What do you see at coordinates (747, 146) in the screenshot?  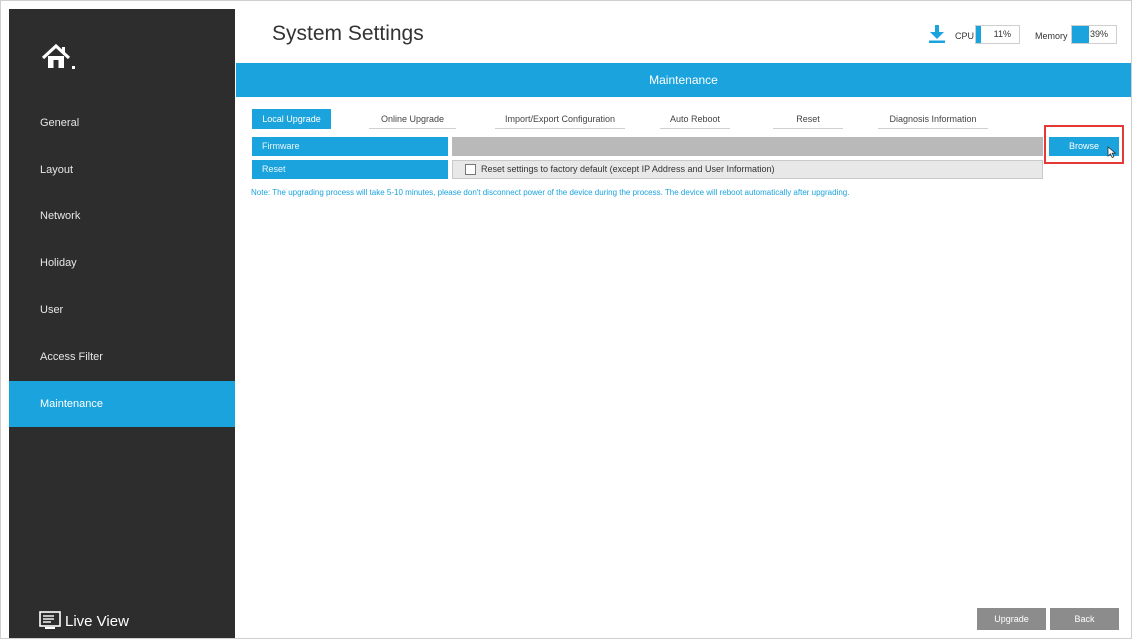 I see `firmware-path-field` at bounding box center [747, 146].